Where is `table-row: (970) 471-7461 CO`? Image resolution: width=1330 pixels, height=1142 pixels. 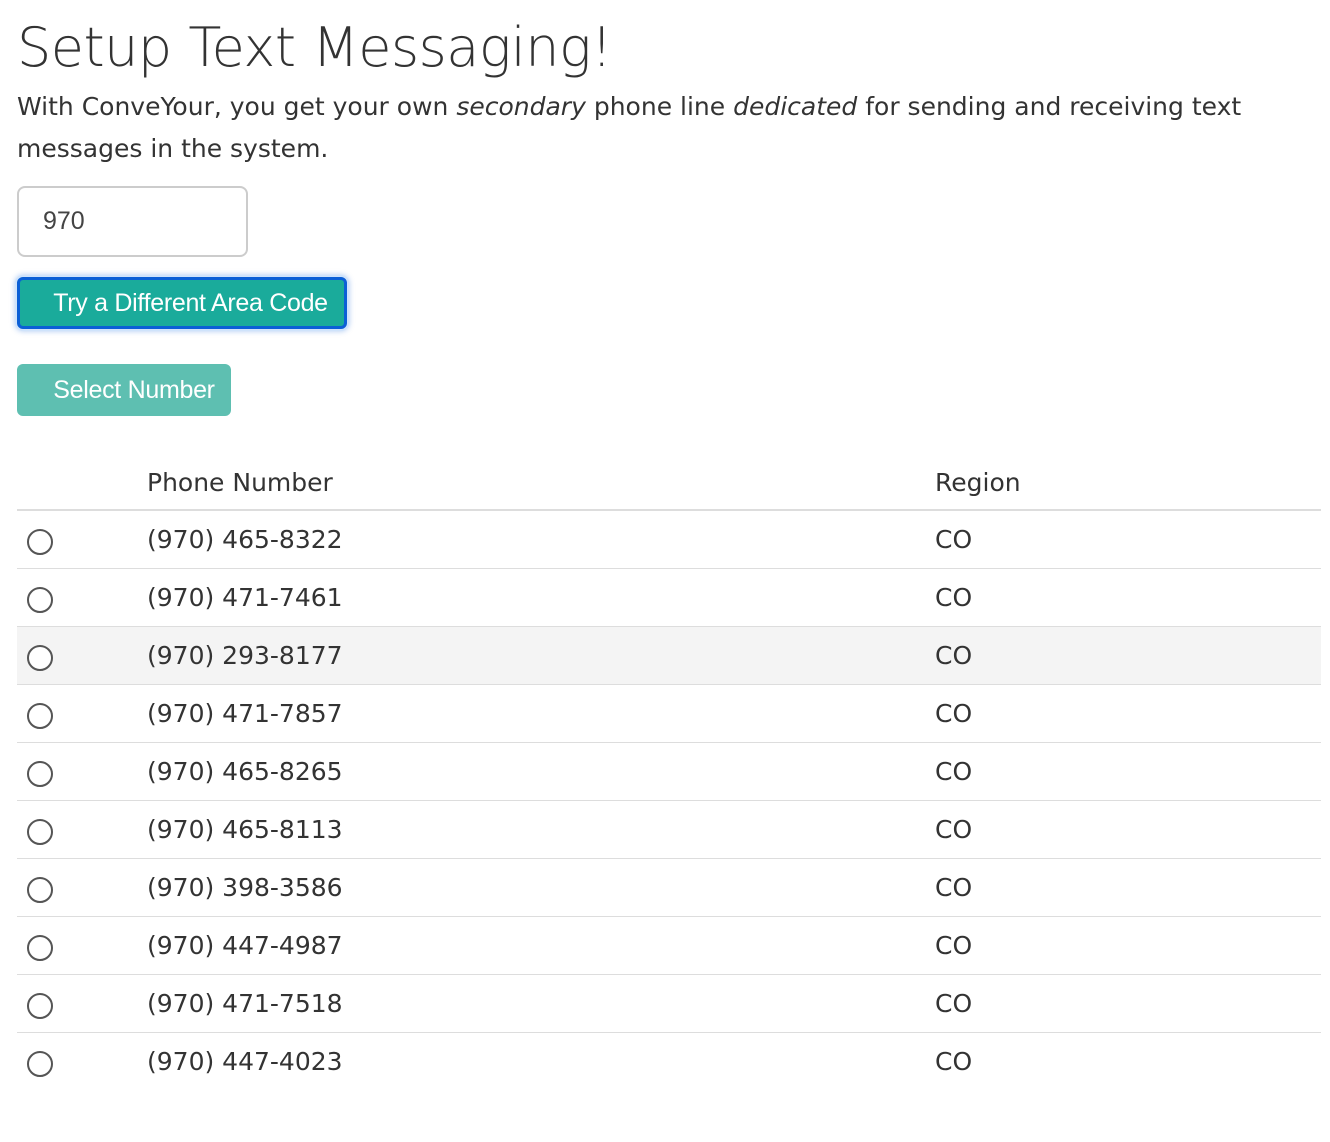 table-row: (970) 471-7461 CO is located at coordinates (669, 597).